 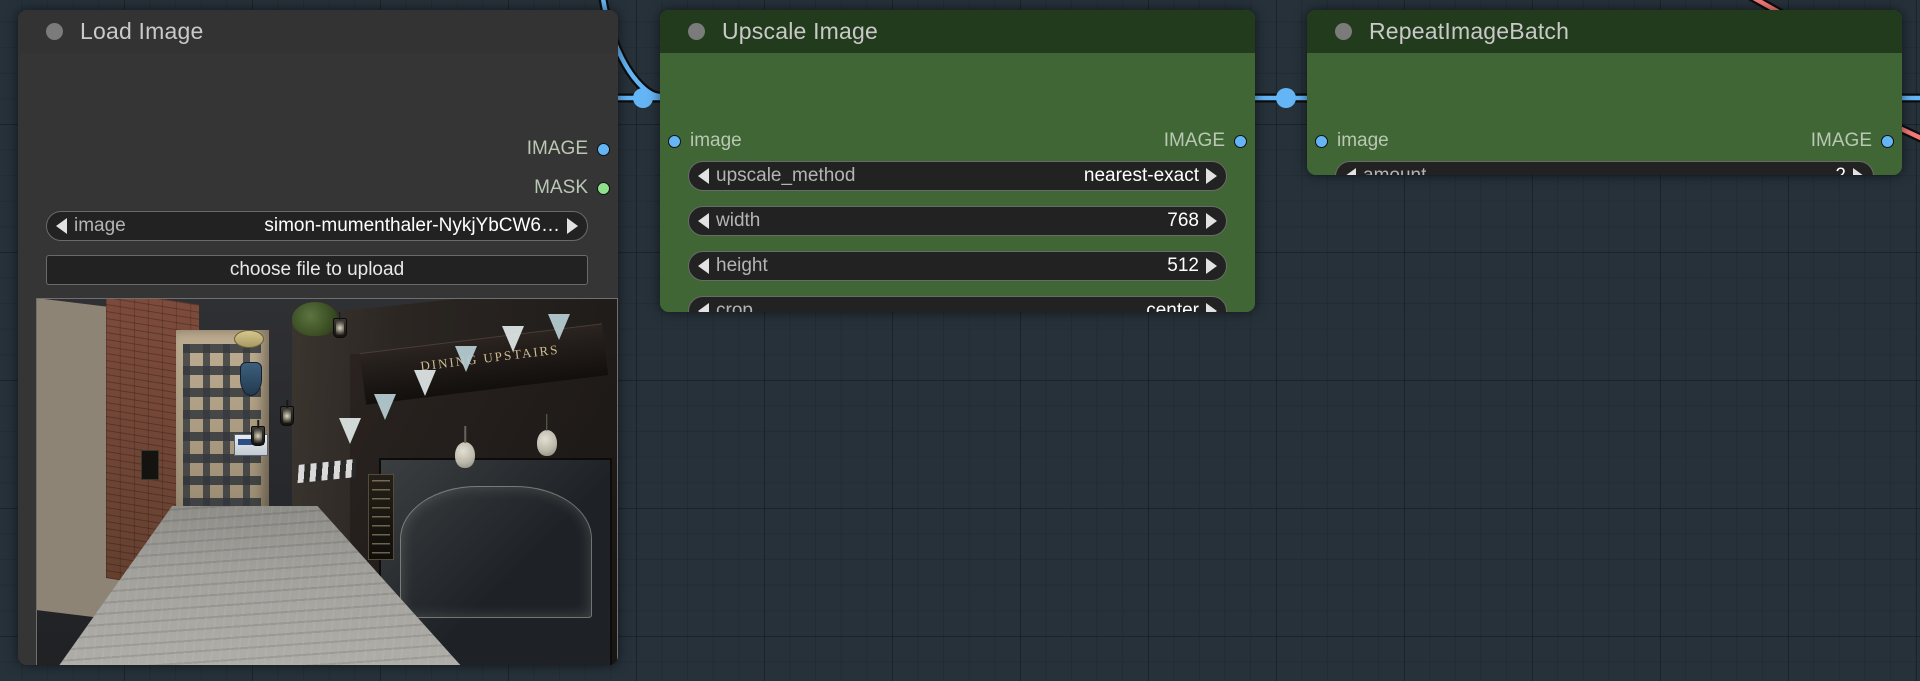 I want to click on node-body: image IMAGE amount 2, so click(x=1604, y=114).